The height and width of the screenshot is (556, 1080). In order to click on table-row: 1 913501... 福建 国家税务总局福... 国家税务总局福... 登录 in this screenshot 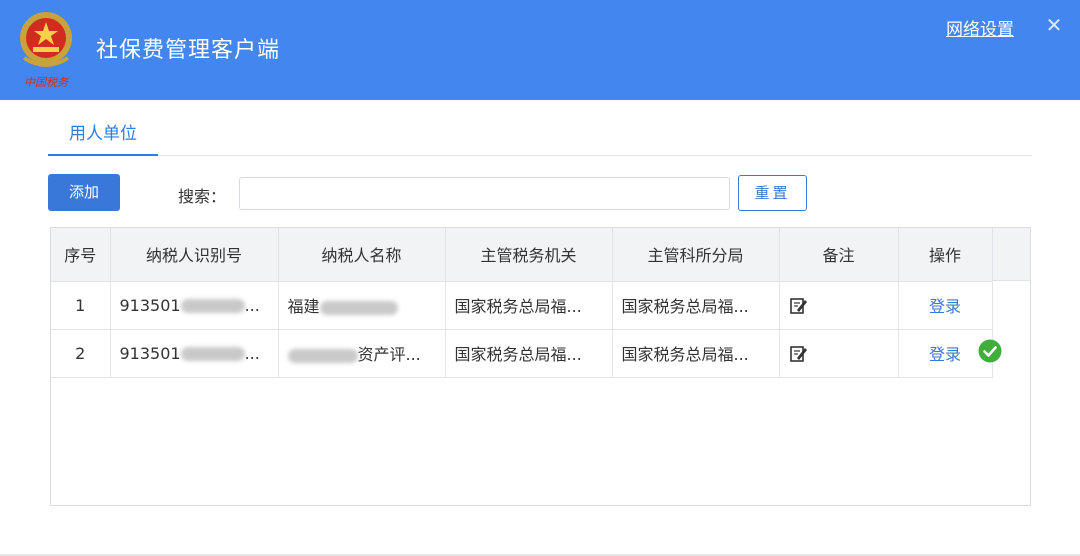, I will do `click(522, 305)`.